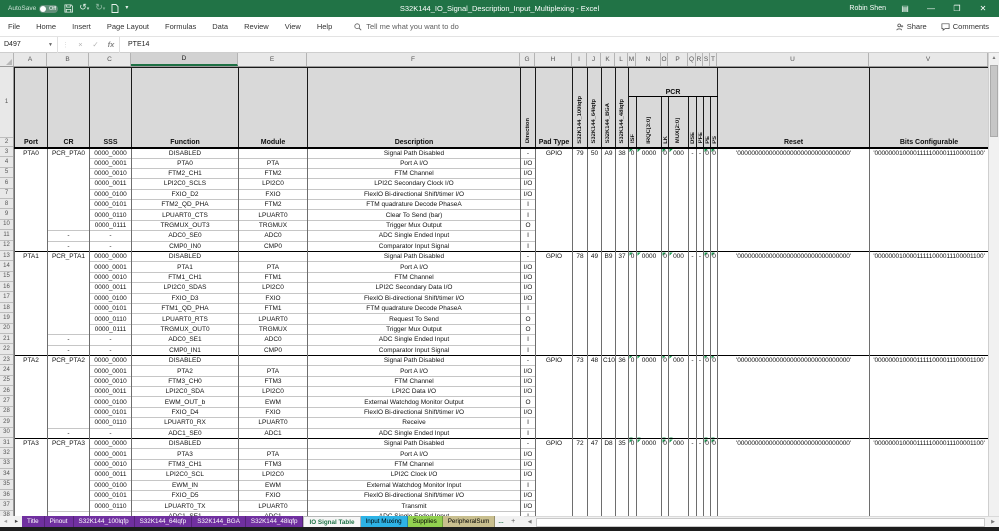 The image size is (999, 531). What do you see at coordinates (29, 44) in the screenshot?
I see `name-box: D497 ▼` at bounding box center [29, 44].